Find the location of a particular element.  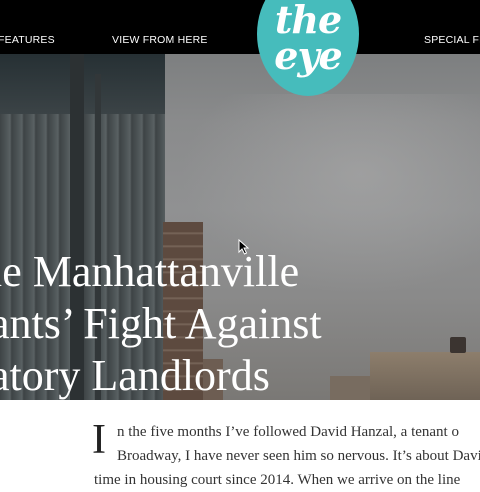

distant-building is located at coordinates (352, 388).